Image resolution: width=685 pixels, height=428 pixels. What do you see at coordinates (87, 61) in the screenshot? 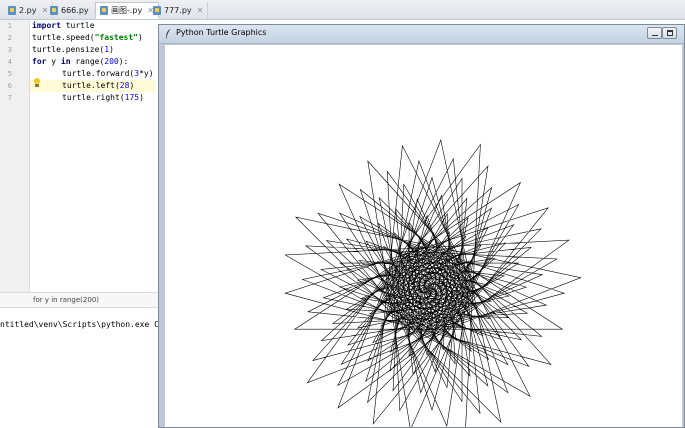
I see `code-token: range(` at bounding box center [87, 61].